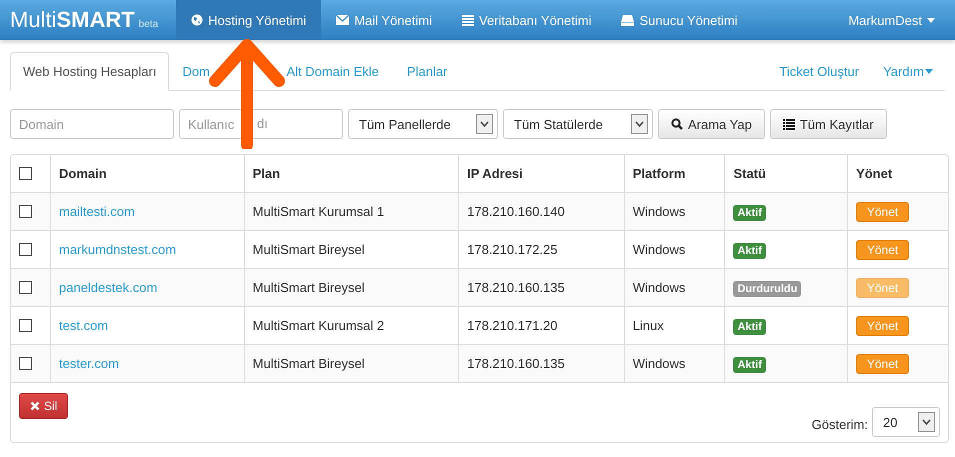 This screenshot has height=457, width=955. Describe the element at coordinates (92, 124) in the screenshot. I see `domain-field: Domain` at that location.